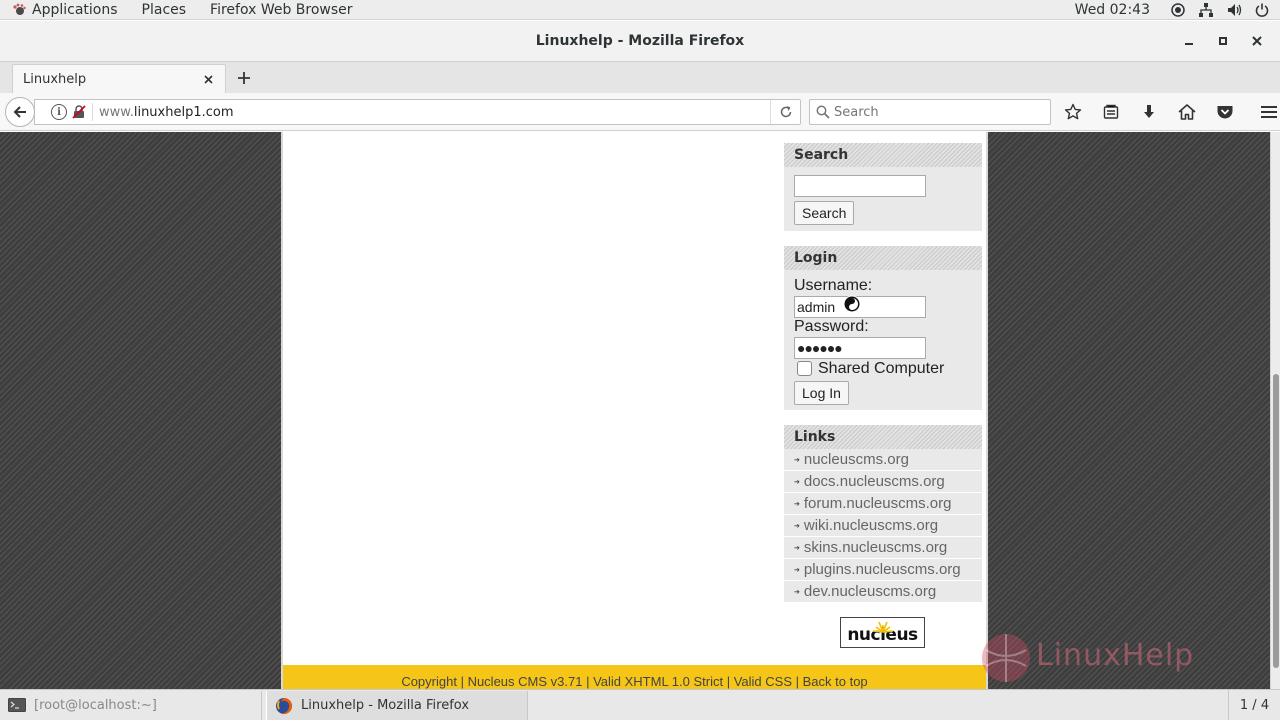 Image resolution: width=1280 pixels, height=720 pixels. What do you see at coordinates (1225, 112) in the screenshot?
I see `pocket-icon` at bounding box center [1225, 112].